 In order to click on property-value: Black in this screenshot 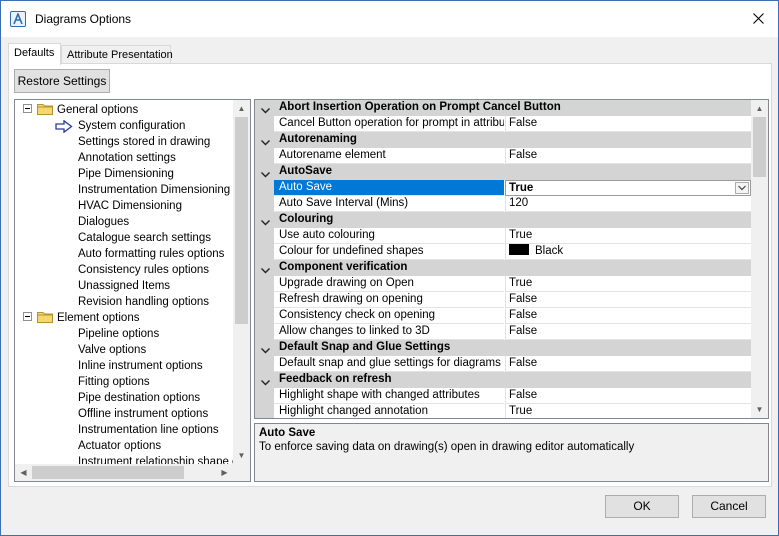, I will do `click(628, 252)`.